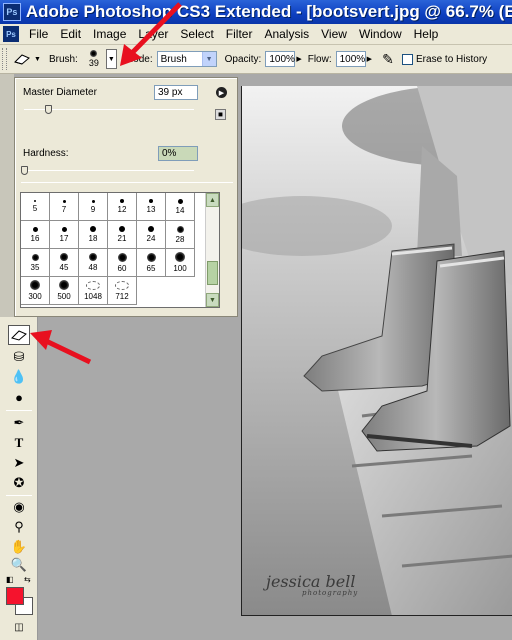 The image size is (512, 640). What do you see at coordinates (151, 209) in the screenshot?
I see `brush-preset-size: 13` at bounding box center [151, 209].